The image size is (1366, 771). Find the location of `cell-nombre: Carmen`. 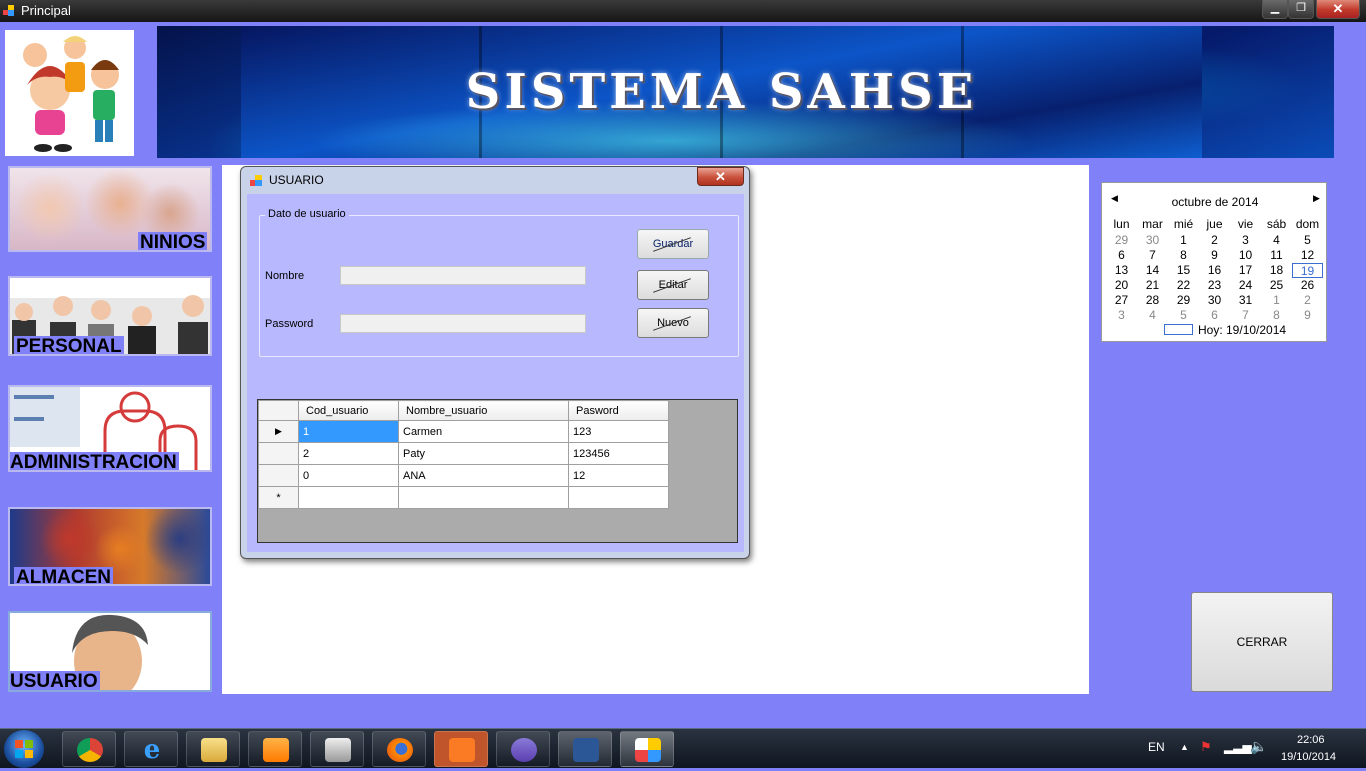

cell-nombre: Carmen is located at coordinates (483, 431).